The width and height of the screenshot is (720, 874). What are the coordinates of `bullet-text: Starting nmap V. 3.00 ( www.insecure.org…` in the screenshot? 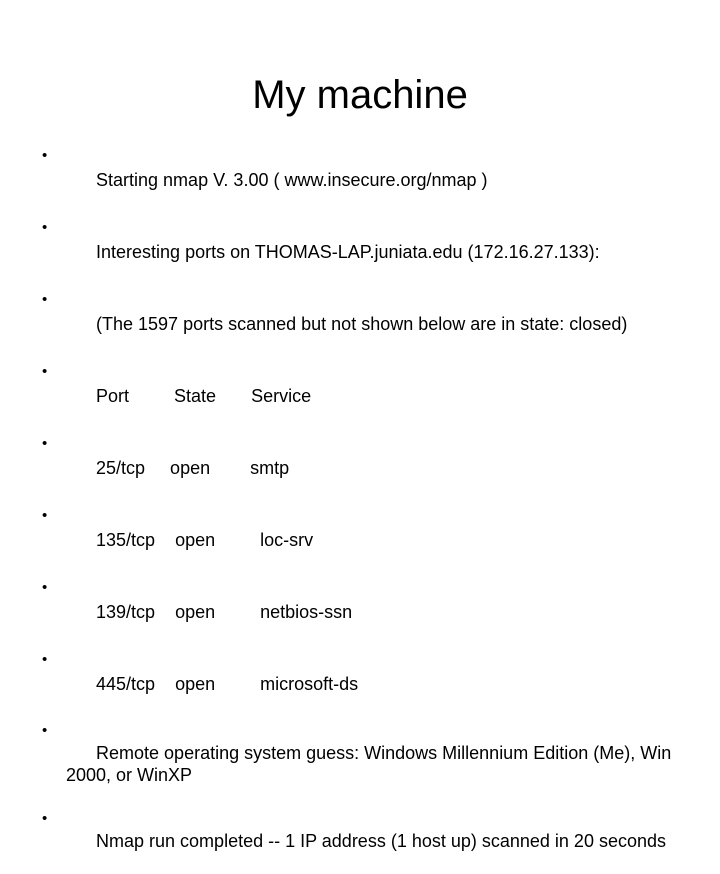 It's located at (292, 180).